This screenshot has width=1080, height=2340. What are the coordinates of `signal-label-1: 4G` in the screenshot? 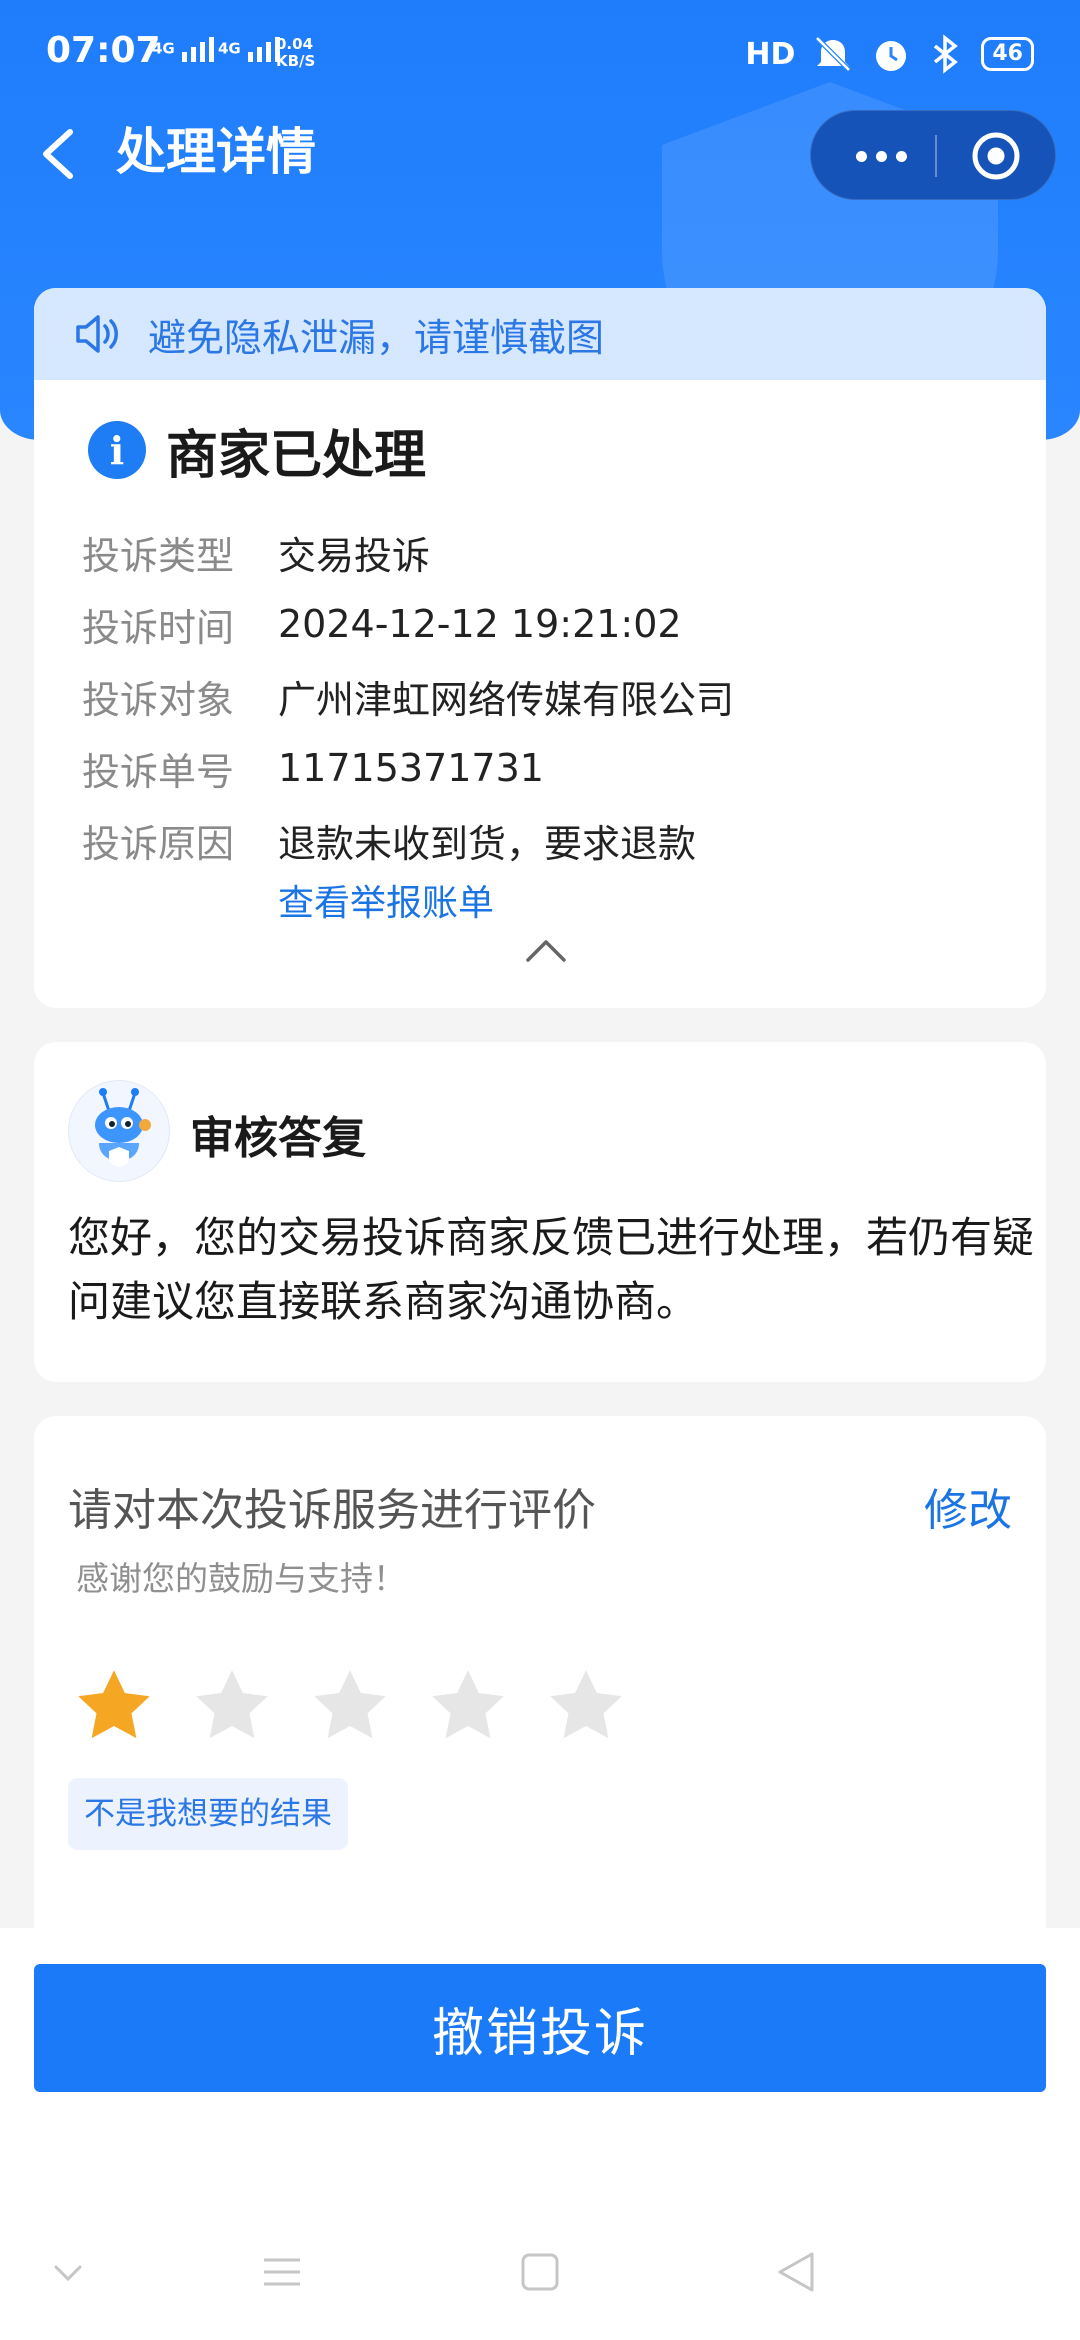 It's located at (163, 48).